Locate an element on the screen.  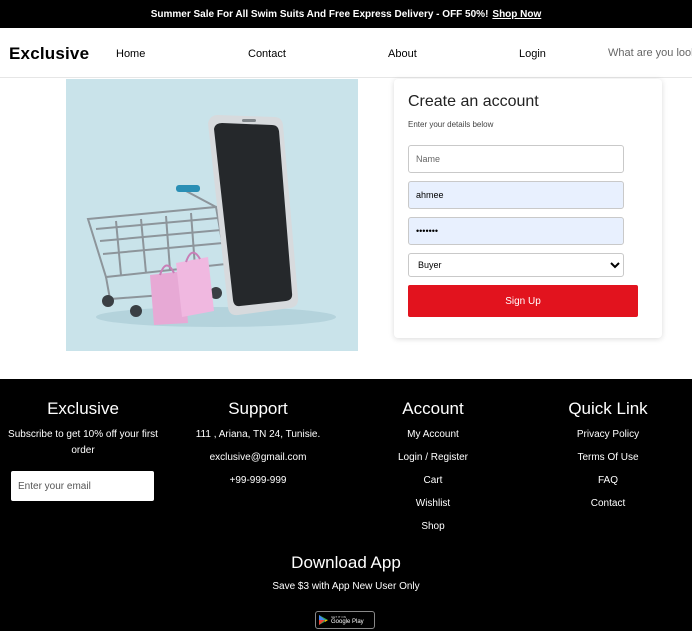
google-play-icon is located at coordinates (323, 620).